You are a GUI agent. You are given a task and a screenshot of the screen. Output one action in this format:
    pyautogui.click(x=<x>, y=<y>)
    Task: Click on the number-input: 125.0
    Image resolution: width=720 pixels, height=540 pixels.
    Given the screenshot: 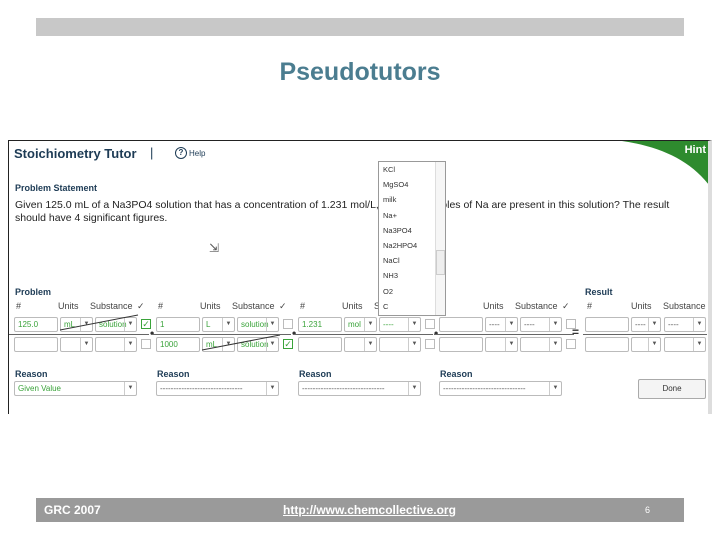 What is the action you would take?
    pyautogui.click(x=36, y=324)
    